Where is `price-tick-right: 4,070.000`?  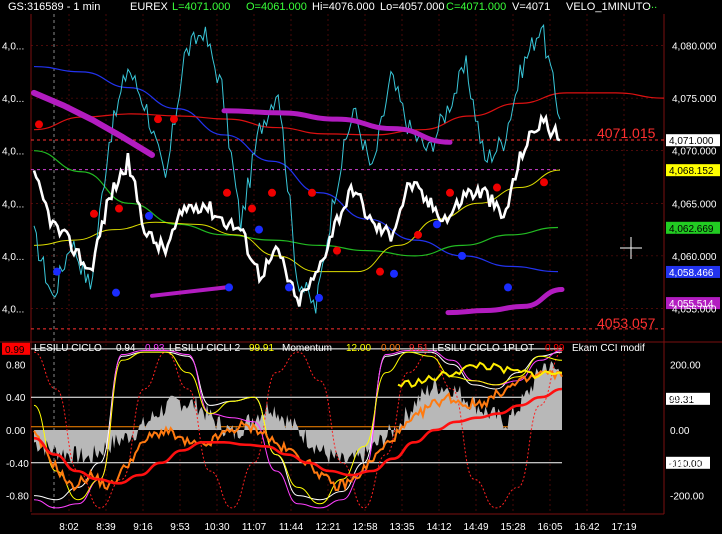
price-tick-right: 4,070.000 is located at coordinates (694, 152).